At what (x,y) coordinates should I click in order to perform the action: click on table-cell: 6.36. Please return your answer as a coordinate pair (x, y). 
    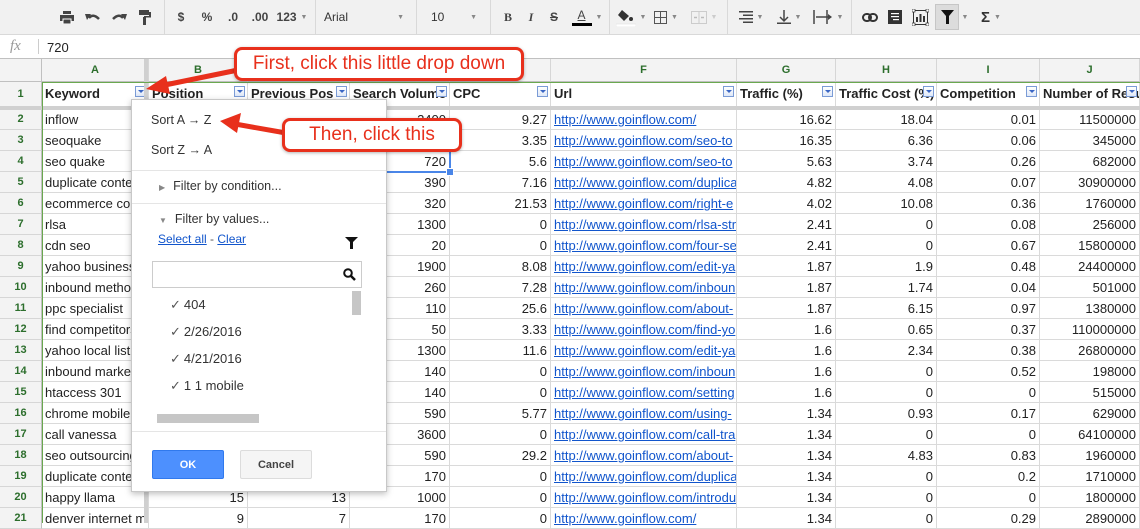
    Looking at the image, I should click on (886, 140).